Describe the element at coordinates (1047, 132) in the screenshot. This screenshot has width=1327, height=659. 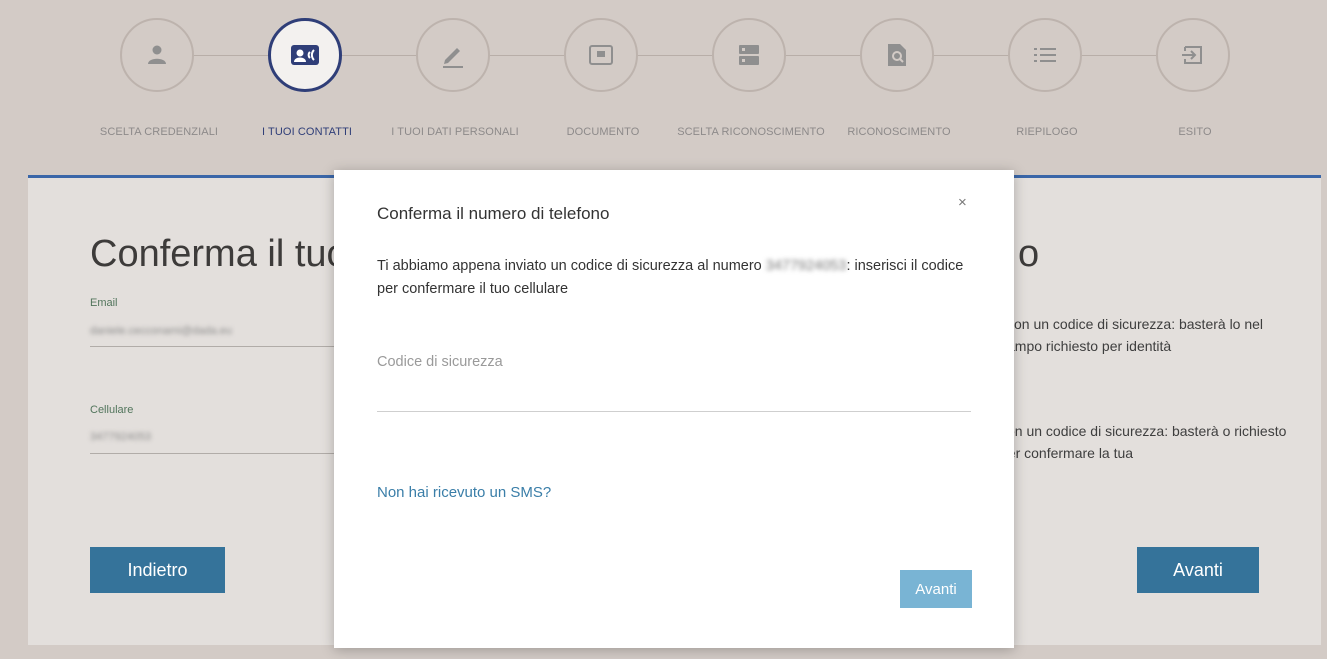
I see `step-label: RIEPILOGO` at that location.